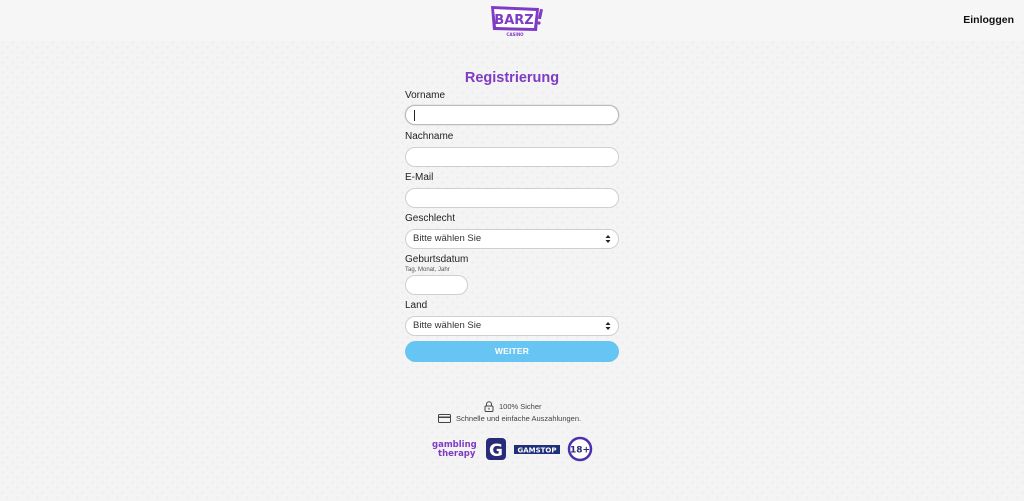 The image size is (1024, 501). I want to click on last-name-label: Nachname, so click(429, 136).